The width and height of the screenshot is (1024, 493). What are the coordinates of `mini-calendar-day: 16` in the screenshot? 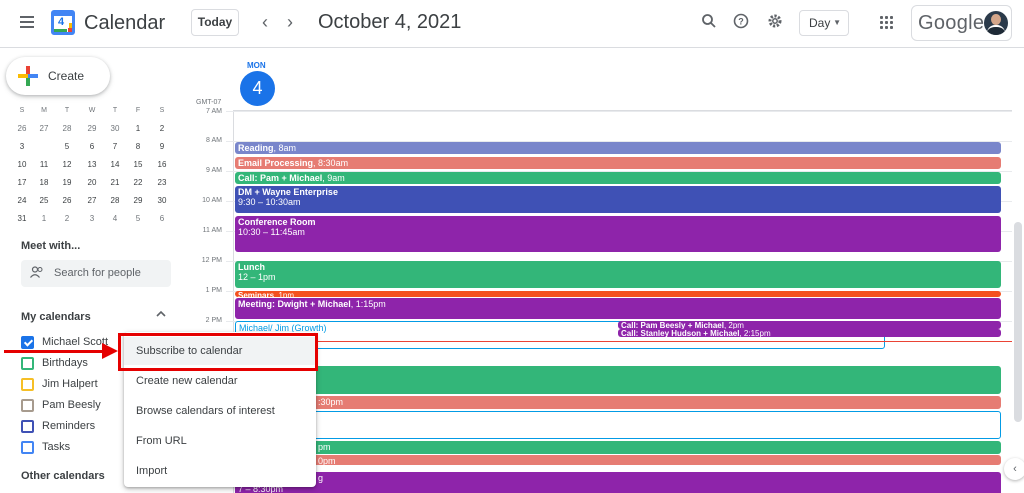 It's located at (162, 165).